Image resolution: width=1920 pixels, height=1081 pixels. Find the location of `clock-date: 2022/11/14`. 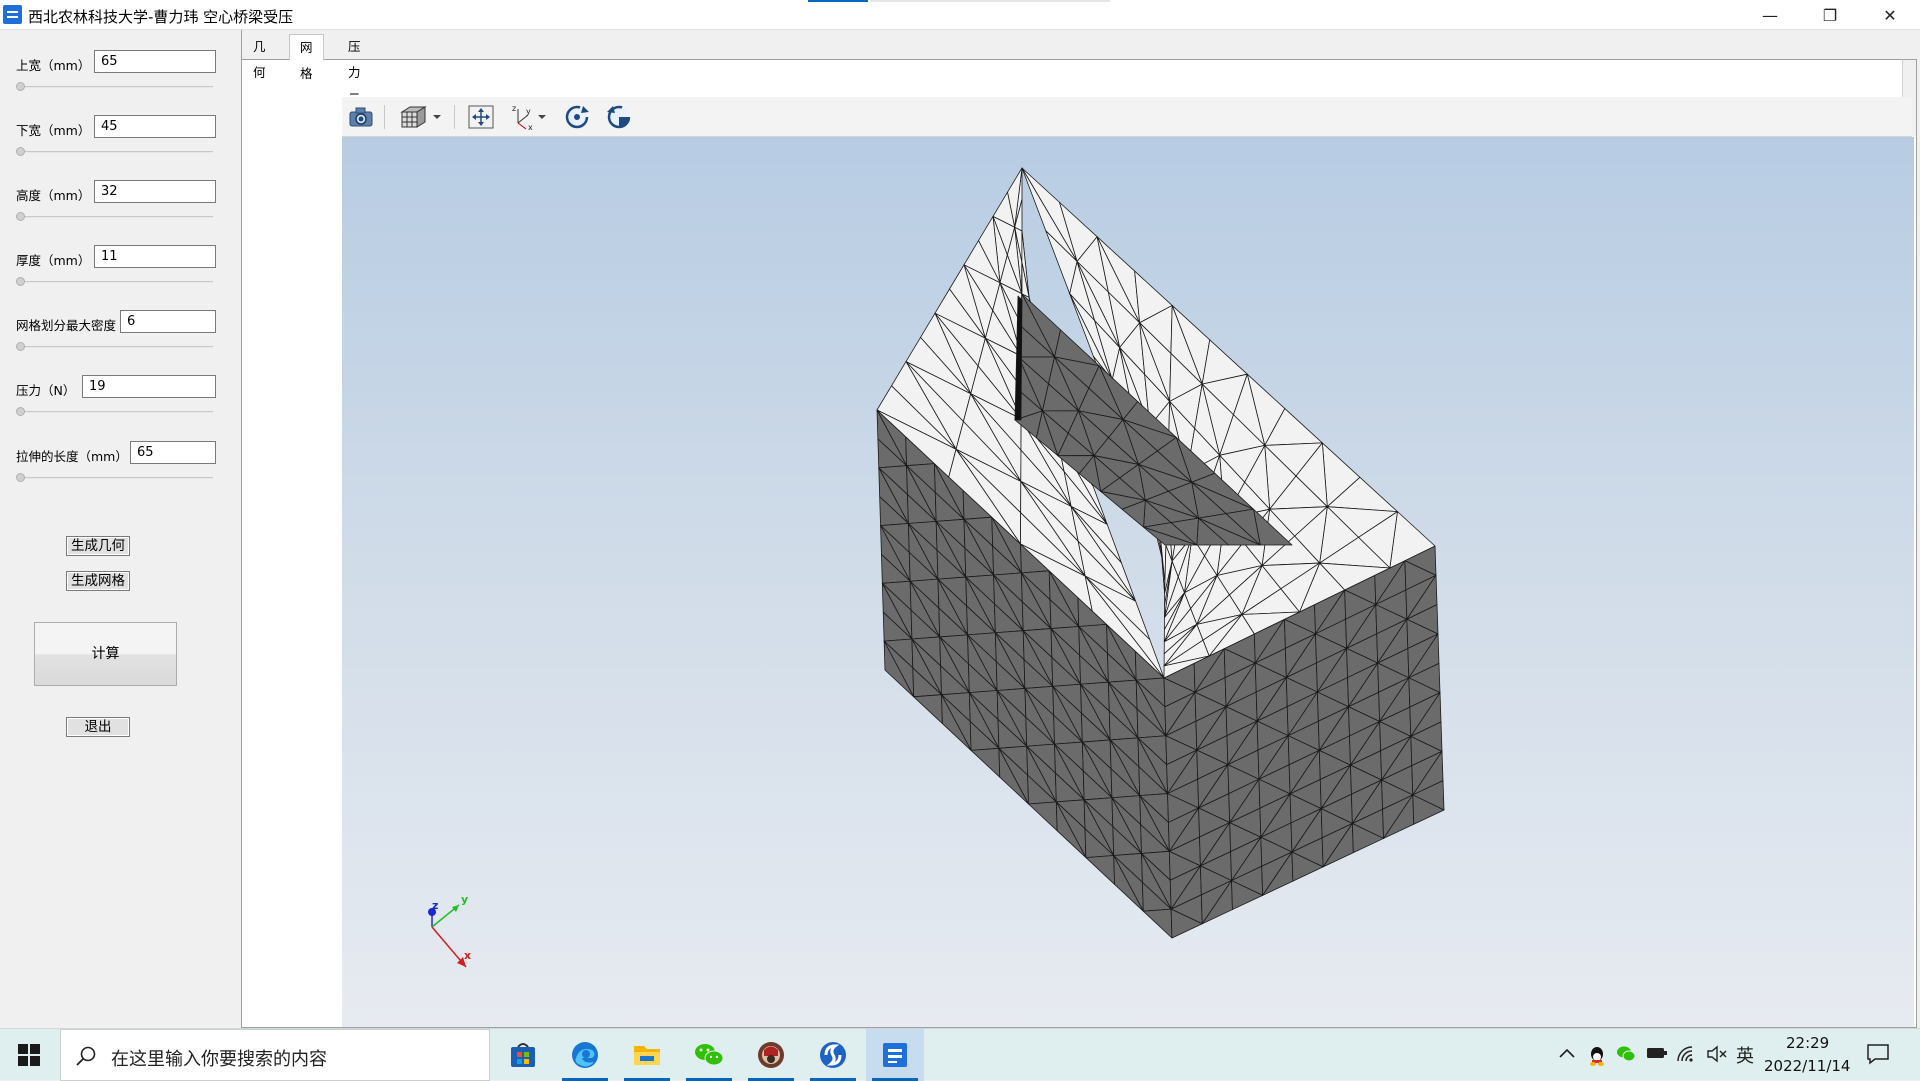

clock-date: 2022/11/14 is located at coordinates (1807, 1066).